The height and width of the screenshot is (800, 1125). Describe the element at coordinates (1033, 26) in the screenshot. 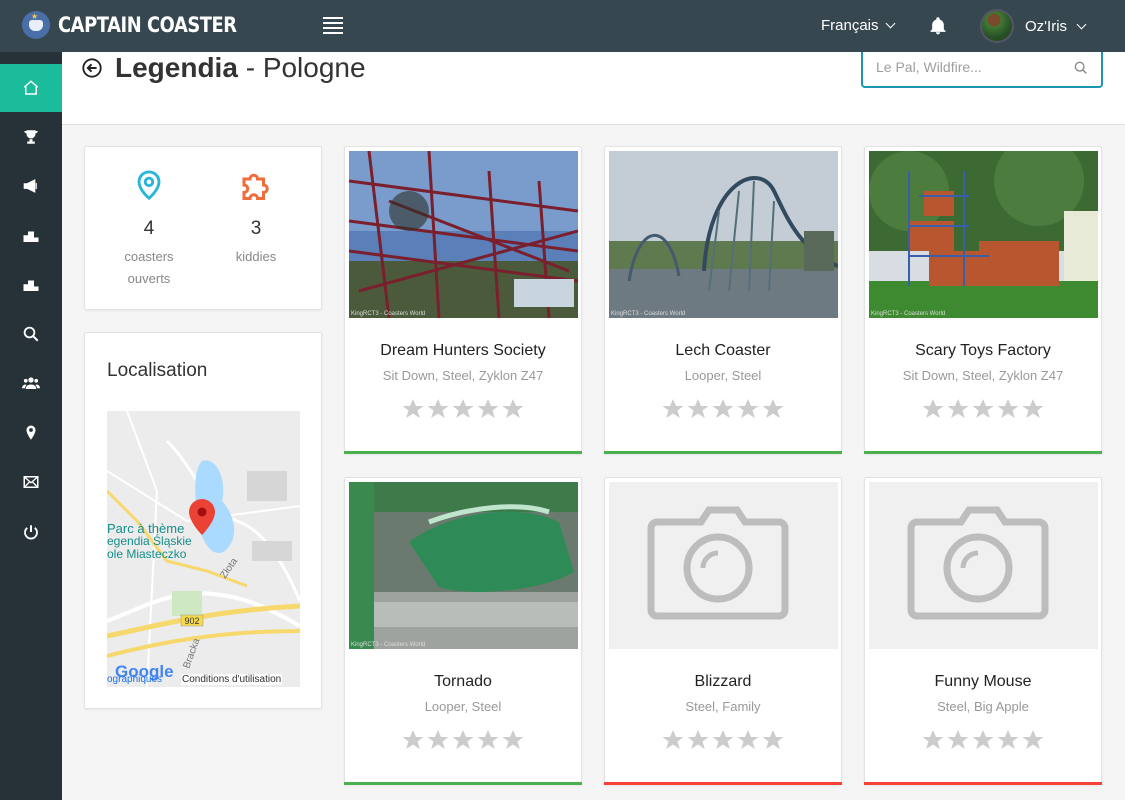

I see `user-menu: Oz'Iris` at that location.